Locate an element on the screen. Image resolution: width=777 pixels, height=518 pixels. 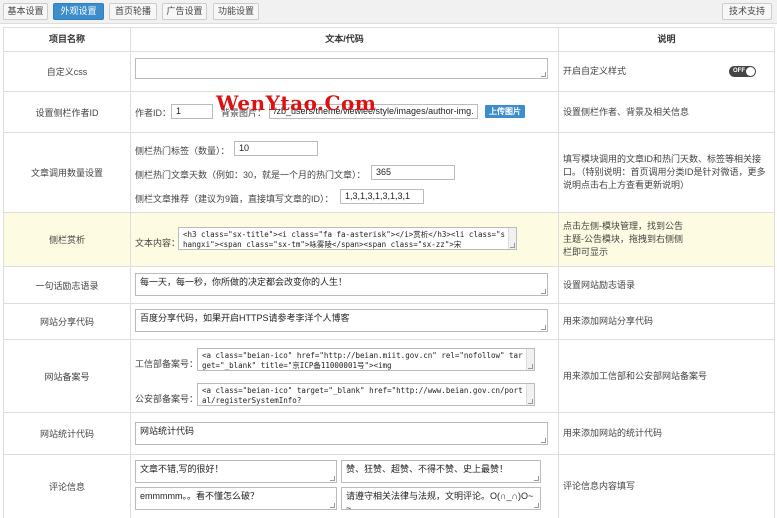
tab-ads: 广告设置 is located at coordinates (184, 11).